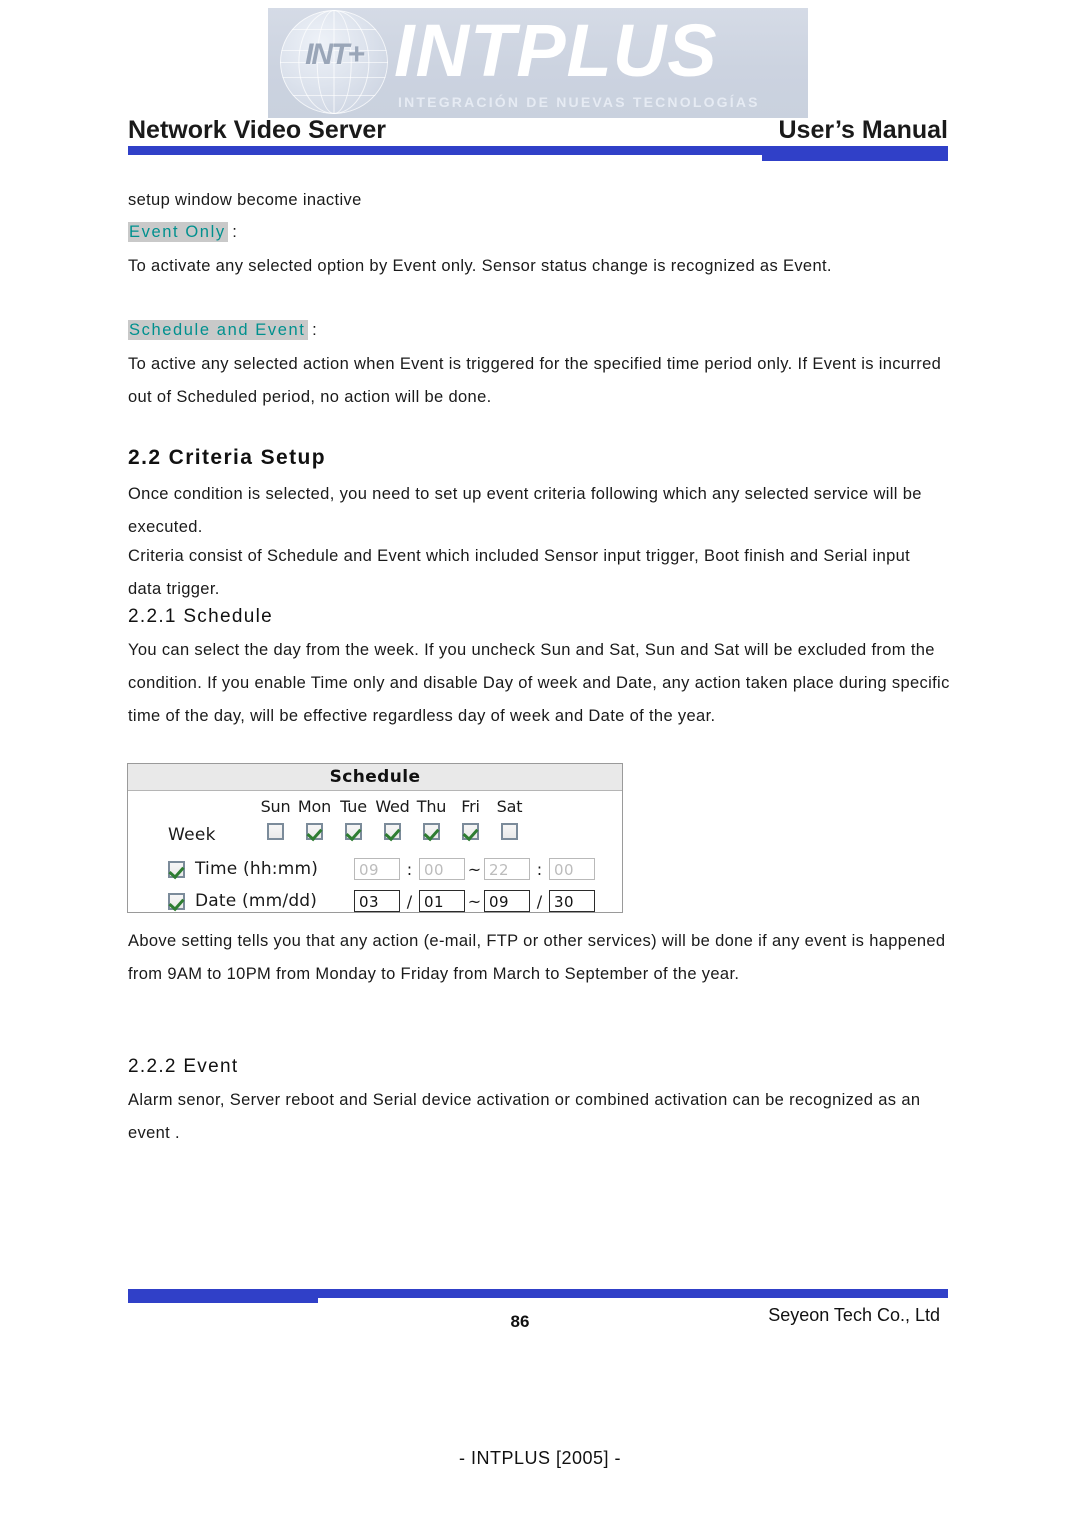  I want to click on checkbox-enable-date, so click(176, 901).